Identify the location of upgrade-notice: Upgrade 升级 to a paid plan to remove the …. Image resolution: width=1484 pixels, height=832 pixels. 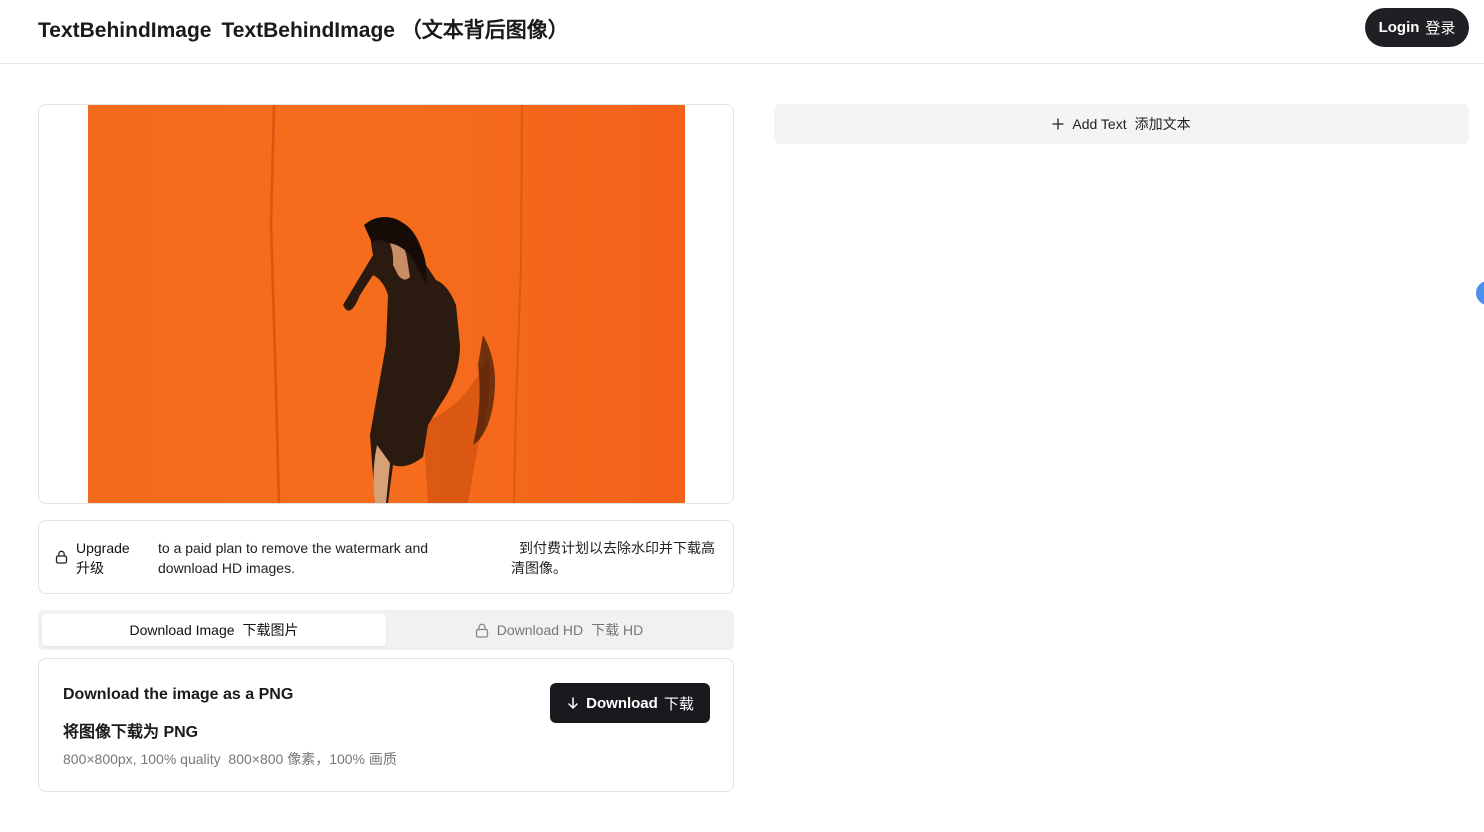
(386, 557).